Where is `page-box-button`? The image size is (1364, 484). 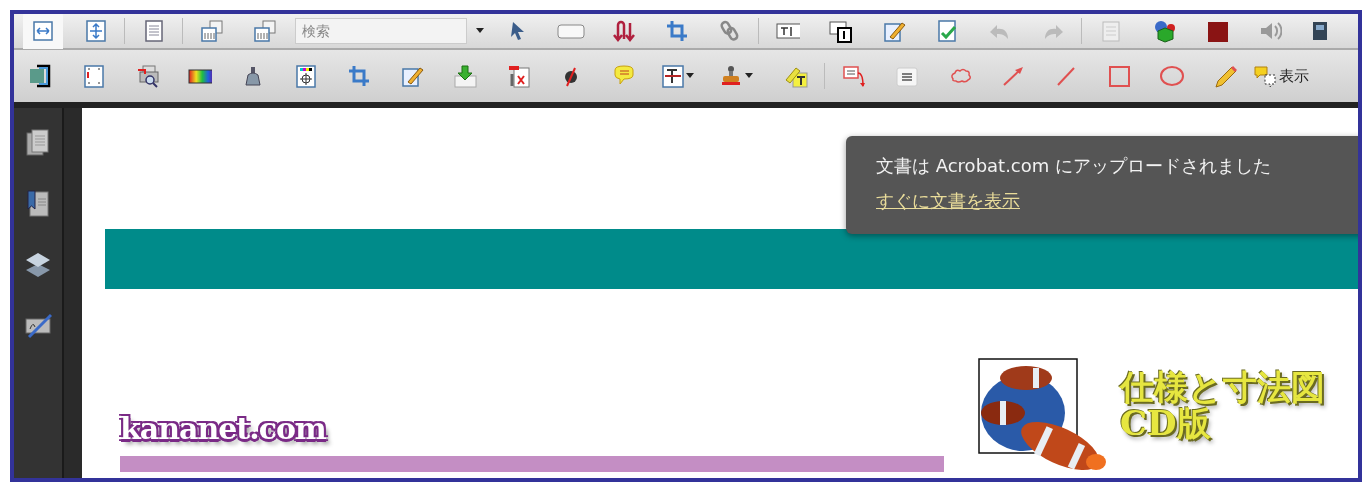
page-box-button is located at coordinates (93, 76).